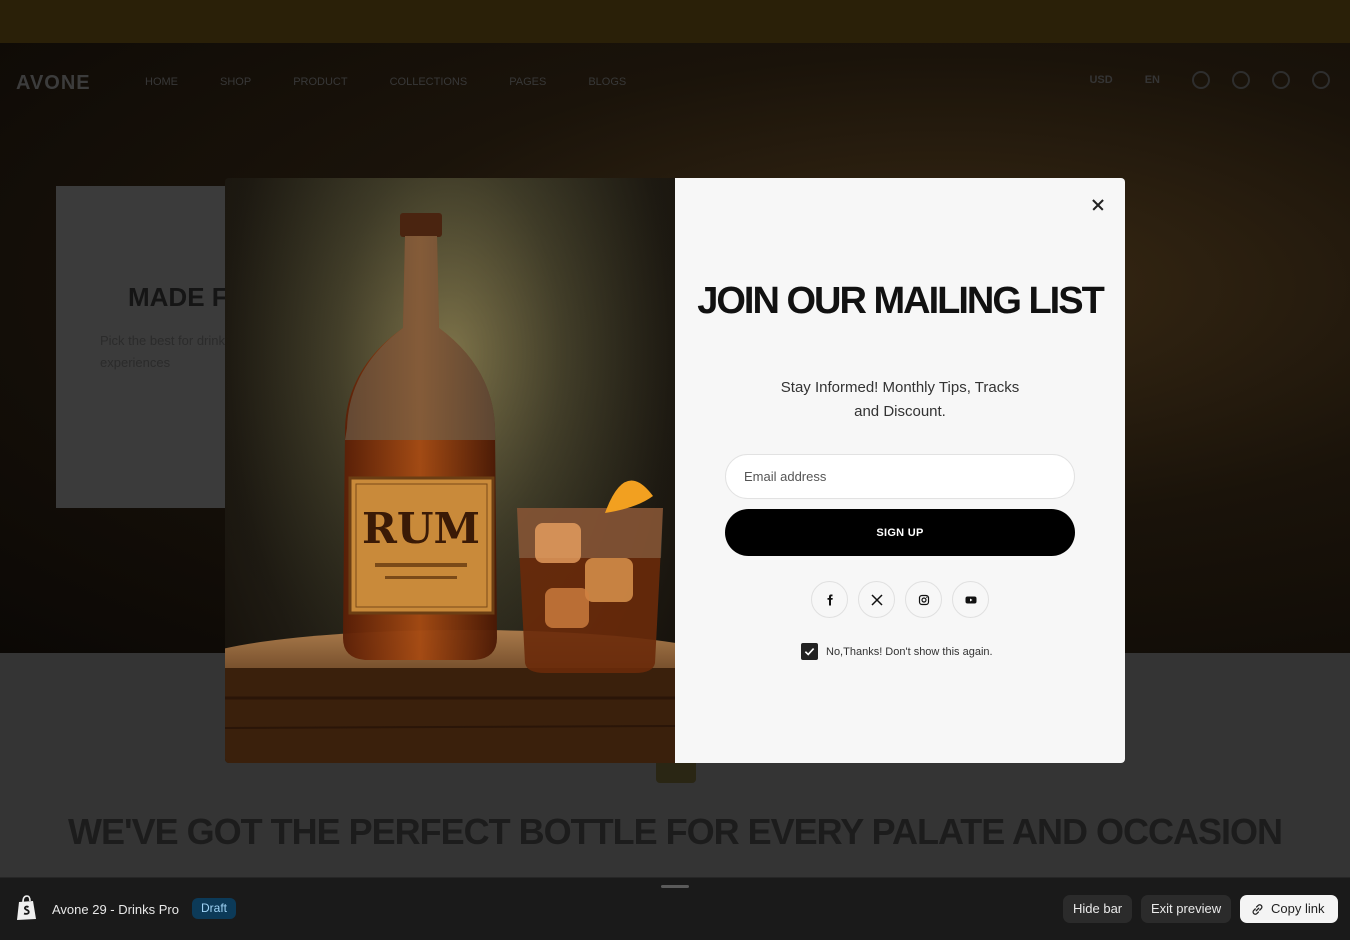  I want to click on store-name: Avone 29 - Drinks Pro, so click(115, 909).